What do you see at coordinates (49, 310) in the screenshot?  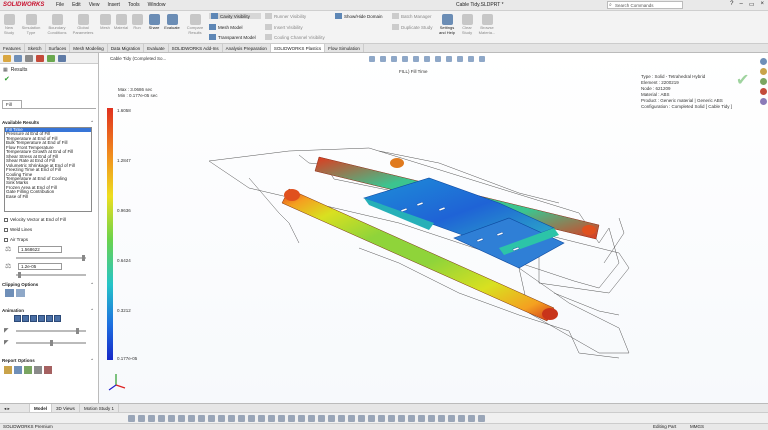 I see `animation-header: Animation ⌃` at bounding box center [49, 310].